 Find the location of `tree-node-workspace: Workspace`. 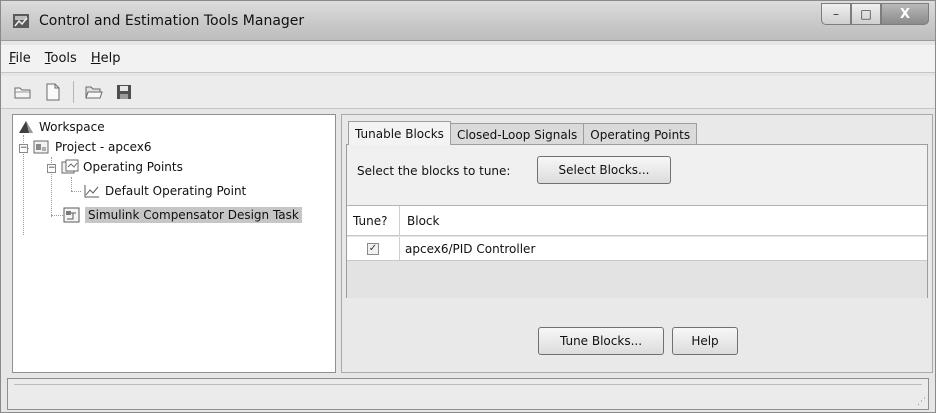

tree-node-workspace: Workspace is located at coordinates (61, 127).